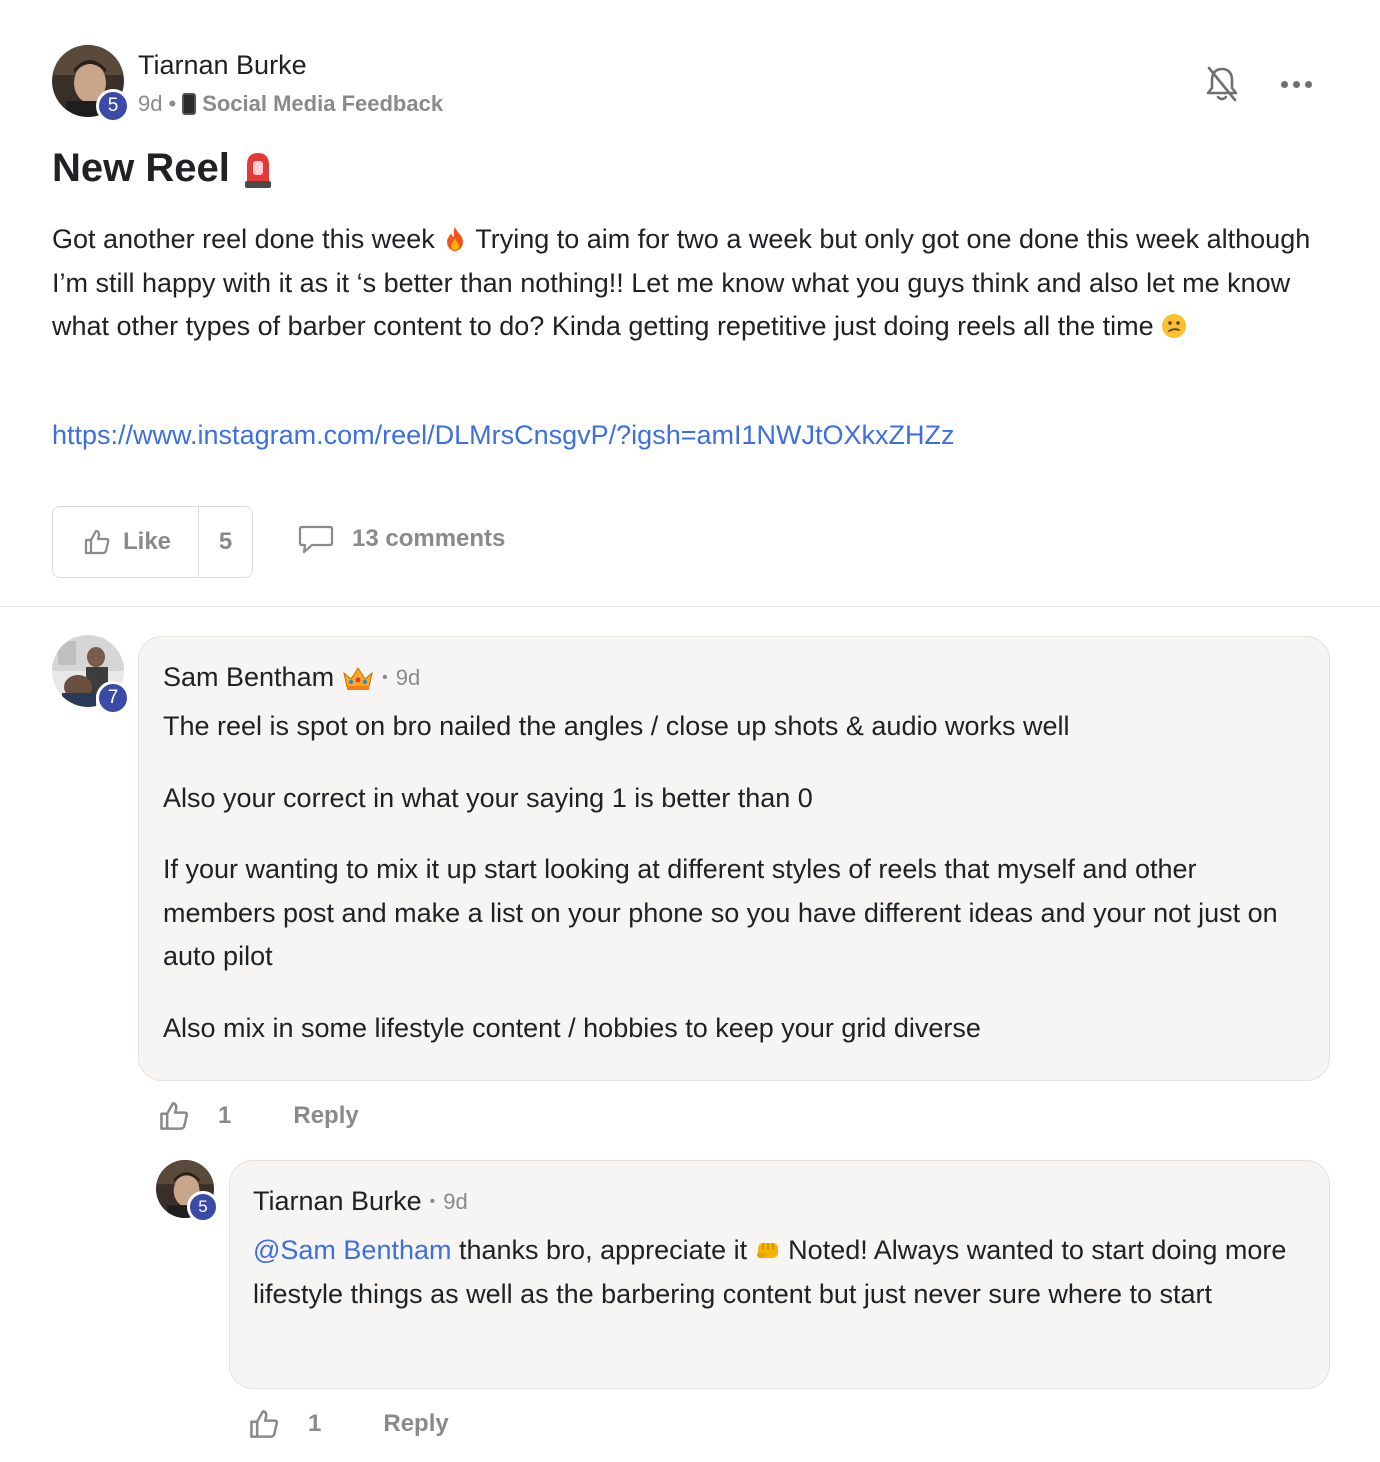 Image resolution: width=1380 pixels, height=1462 pixels. Describe the element at coordinates (1296, 84) in the screenshot. I see `more-horizontal-icon` at that location.